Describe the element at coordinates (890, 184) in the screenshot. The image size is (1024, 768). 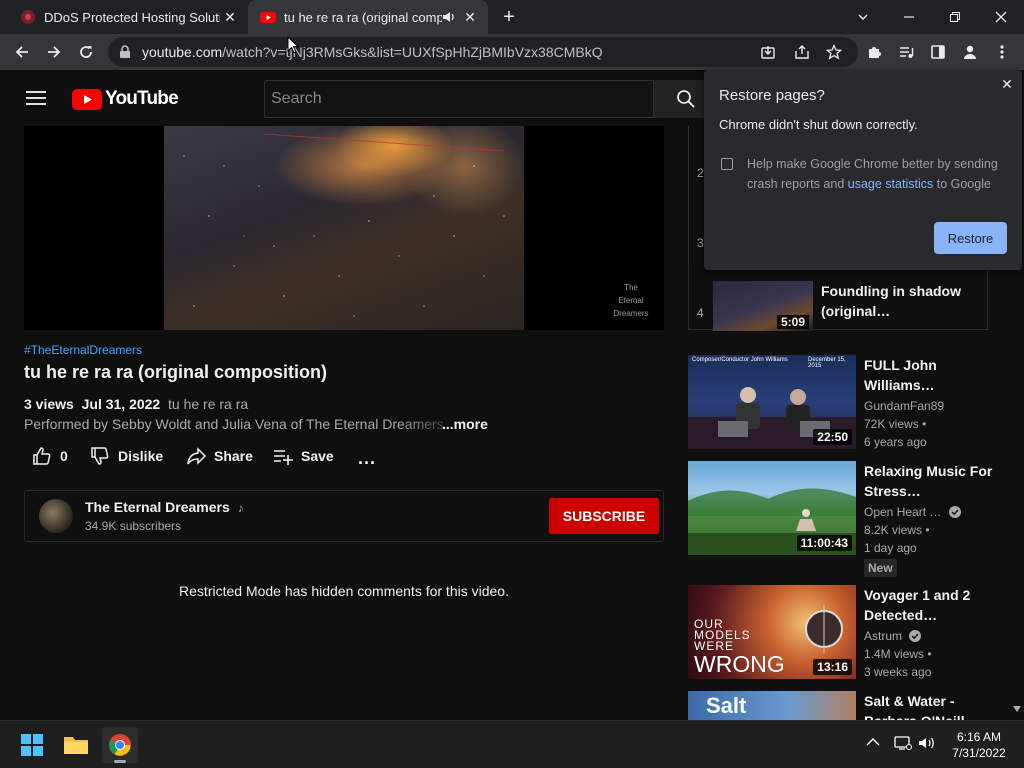
I see `usage-statistics-link: usage statistics` at that location.